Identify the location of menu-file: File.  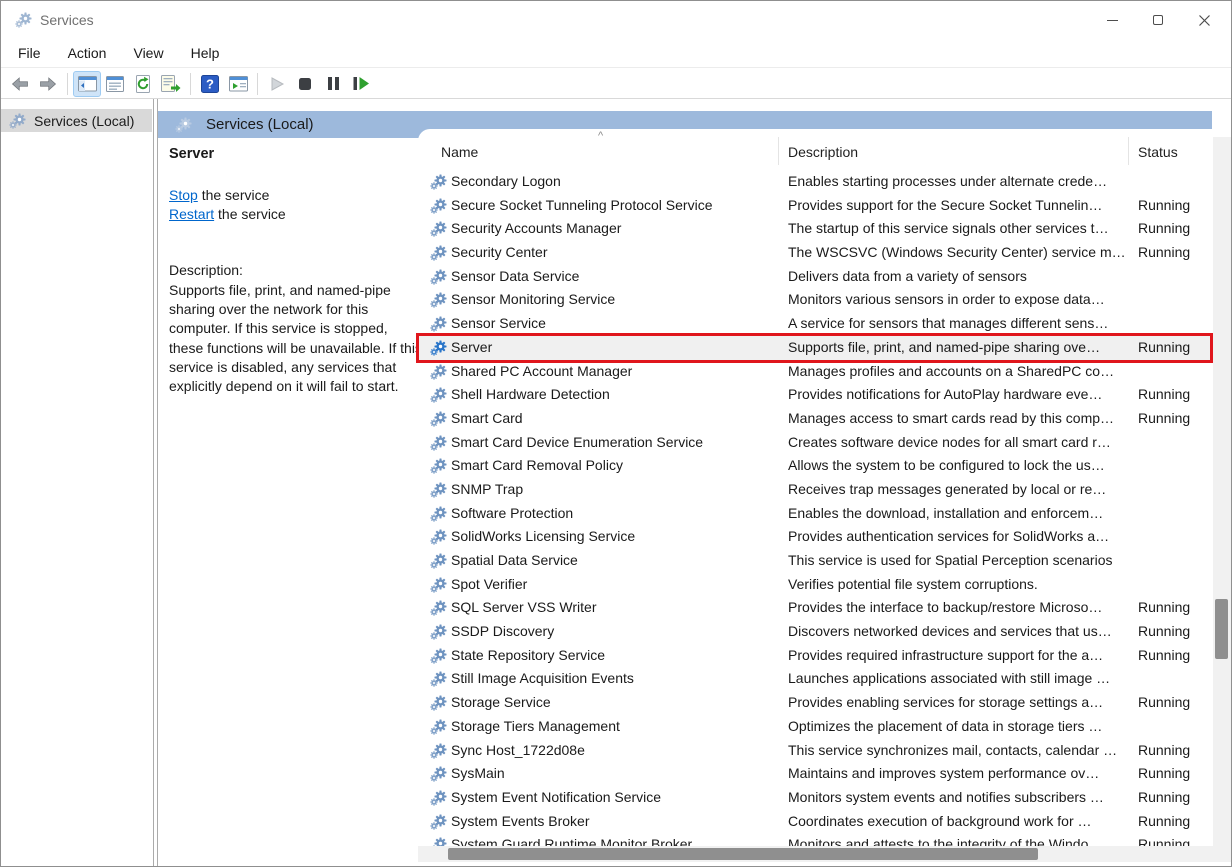
(29, 53).